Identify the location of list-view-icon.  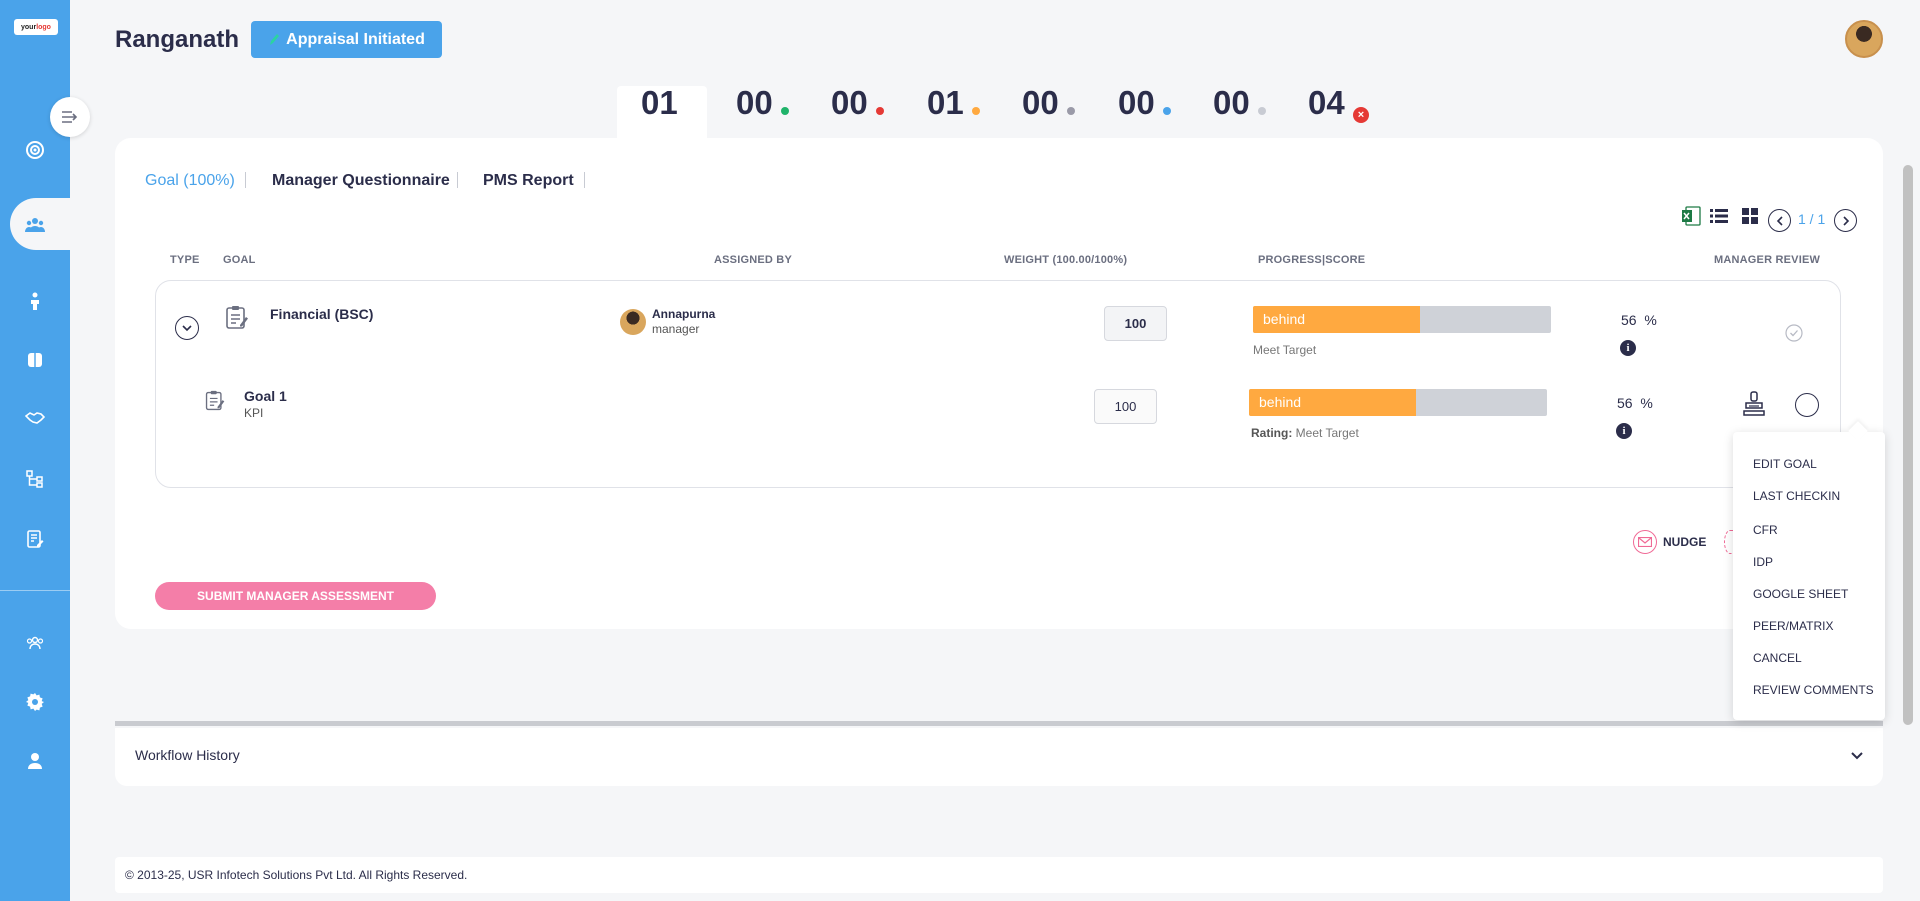
(1719, 216).